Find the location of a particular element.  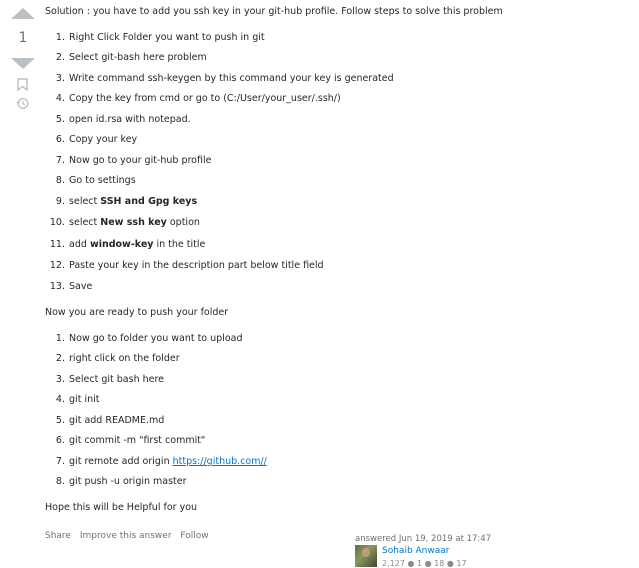

outro-paragraph: Hope this will be Helpful for you is located at coordinates (121, 507).